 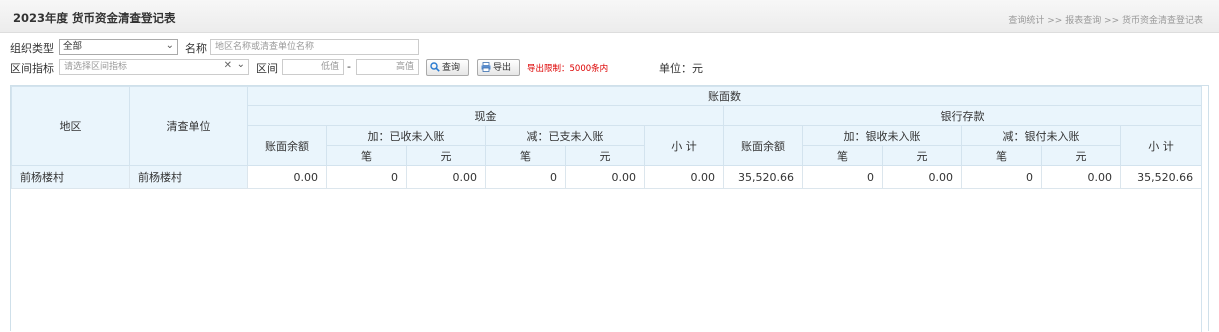 I want to click on range-indicator-label: 区间指标, so click(x=32, y=68).